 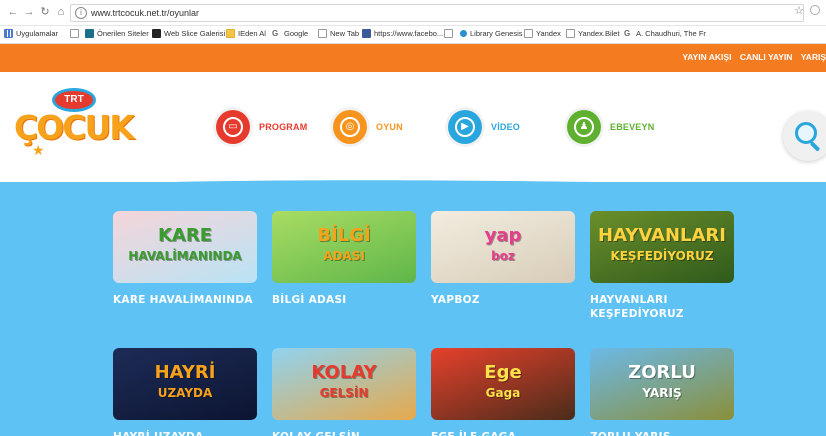 I want to click on video-icon: ▶, so click(x=465, y=127).